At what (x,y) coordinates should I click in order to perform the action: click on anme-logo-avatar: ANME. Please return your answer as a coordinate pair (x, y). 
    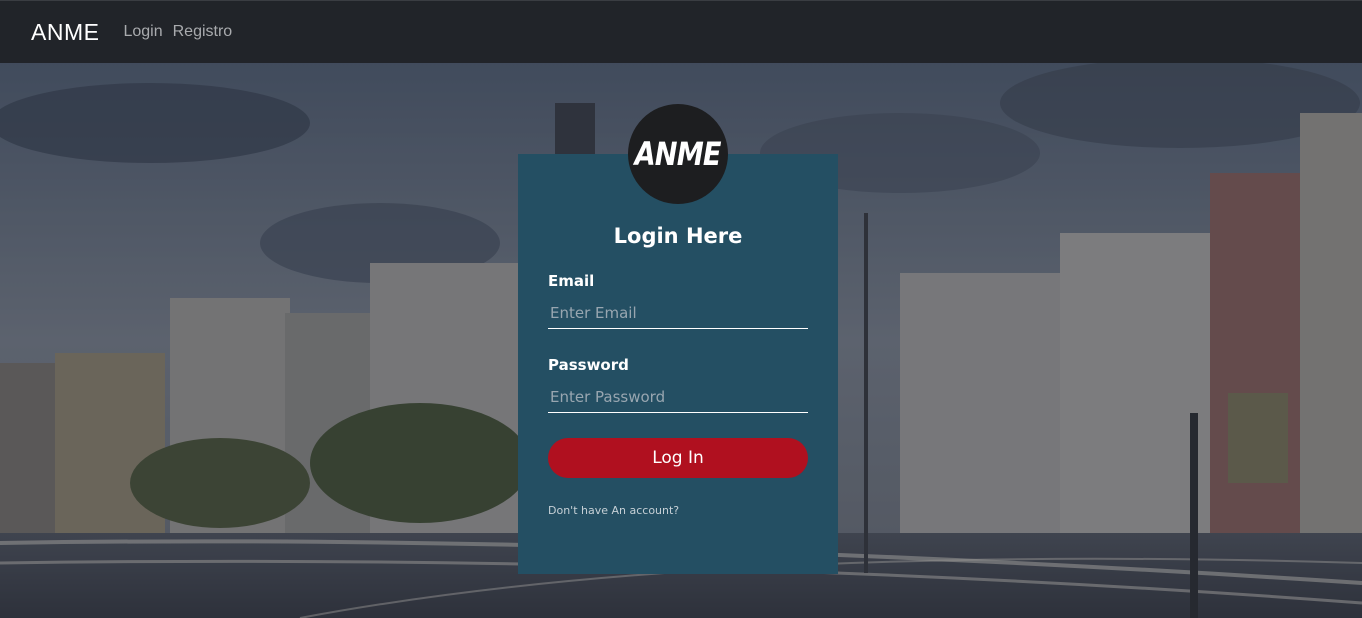
    Looking at the image, I should click on (678, 154).